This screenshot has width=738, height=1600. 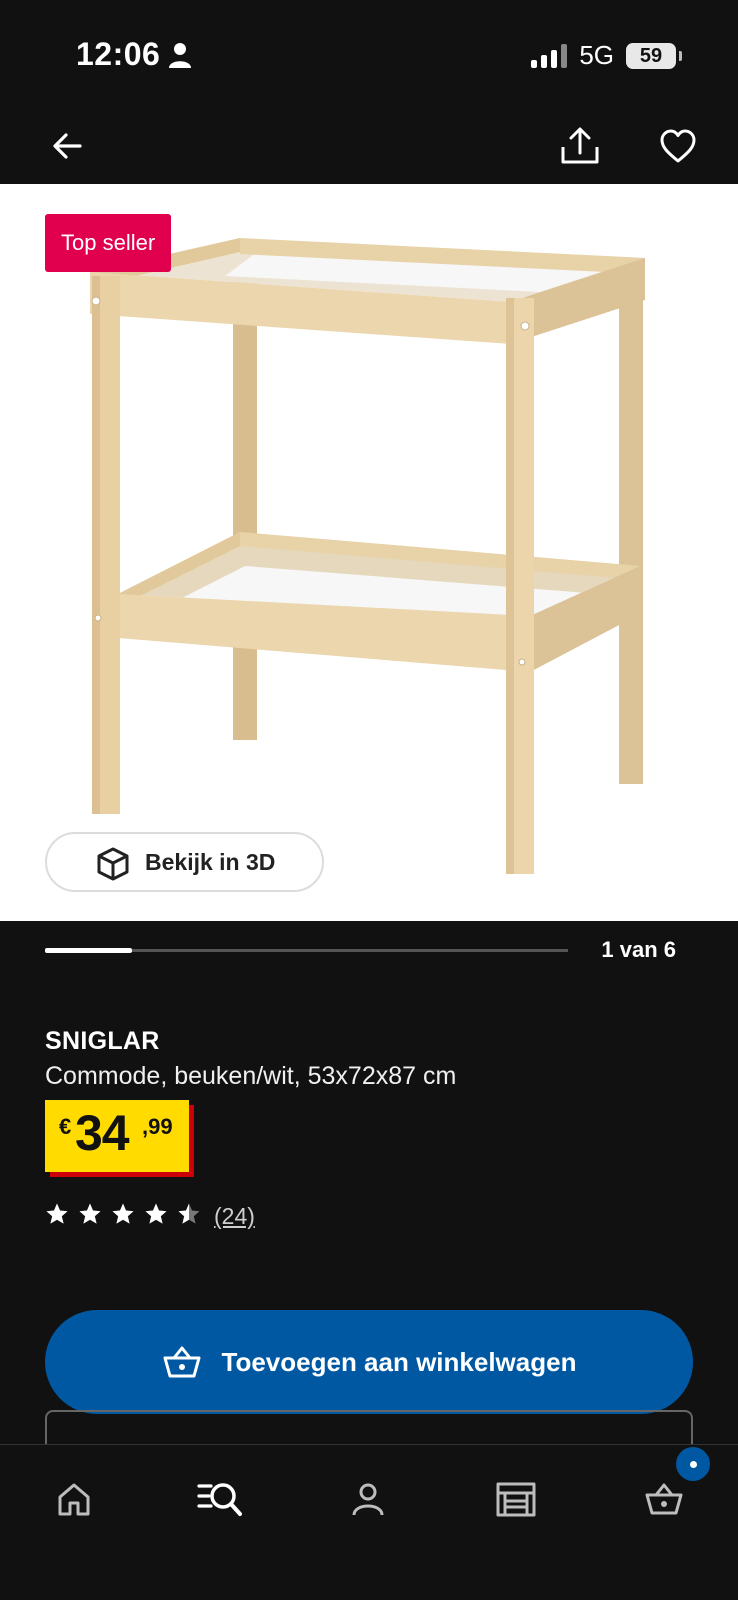 I want to click on view-3d-label: Bekijk in 3D, so click(x=210, y=861).